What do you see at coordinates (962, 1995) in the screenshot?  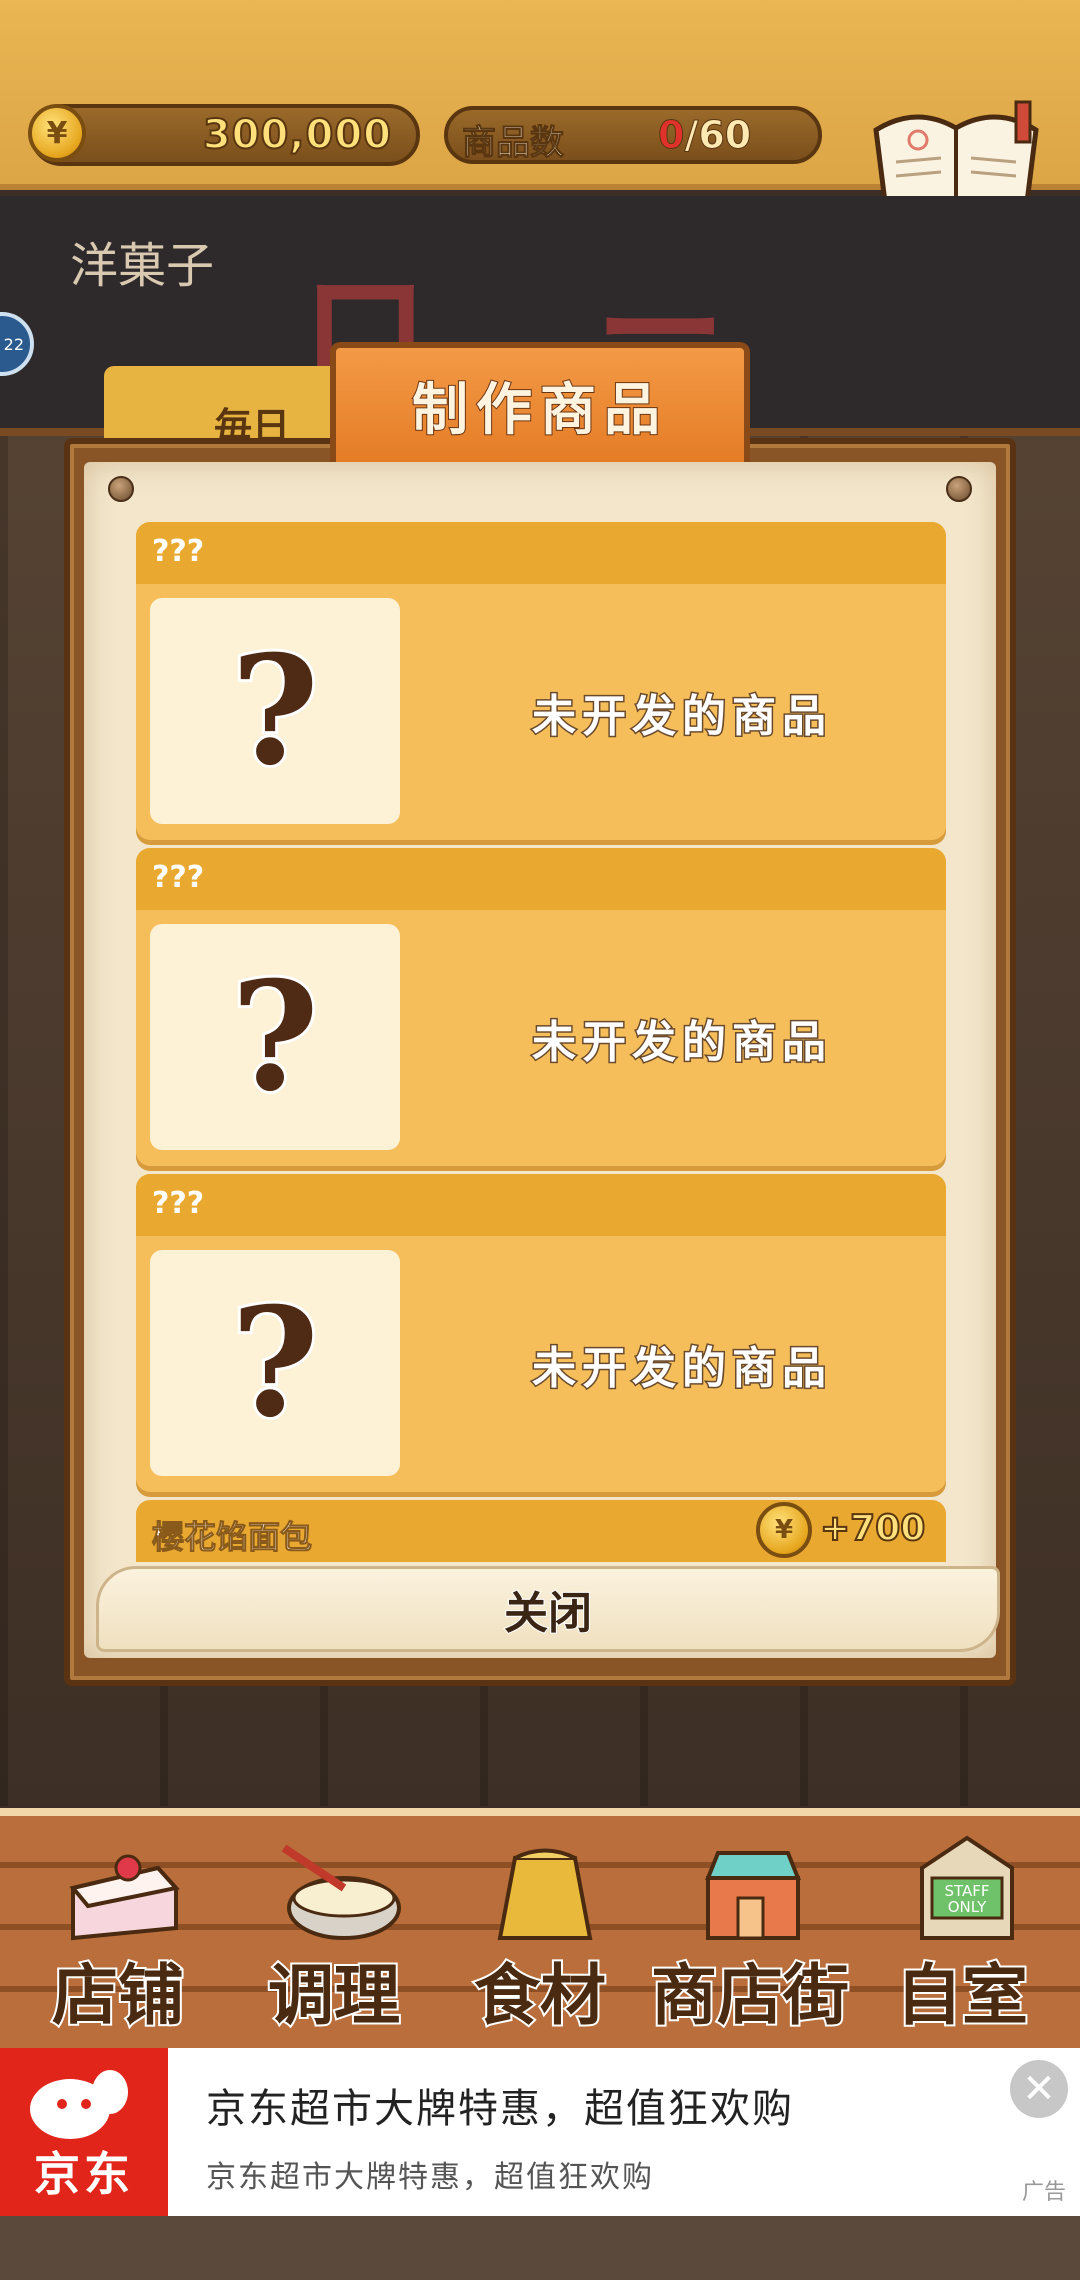 I see `nav-label: 自室` at bounding box center [962, 1995].